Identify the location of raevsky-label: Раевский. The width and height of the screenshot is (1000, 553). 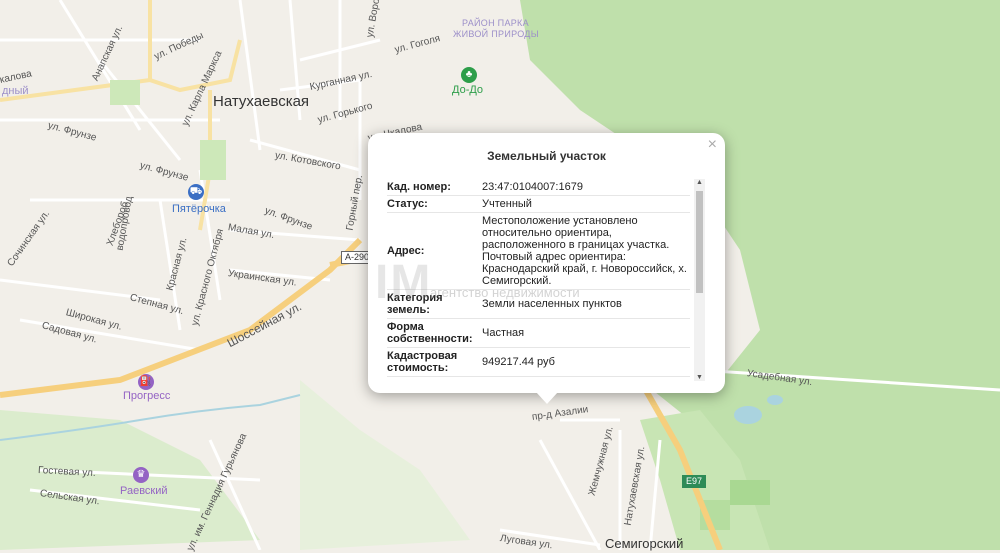
(144, 491).